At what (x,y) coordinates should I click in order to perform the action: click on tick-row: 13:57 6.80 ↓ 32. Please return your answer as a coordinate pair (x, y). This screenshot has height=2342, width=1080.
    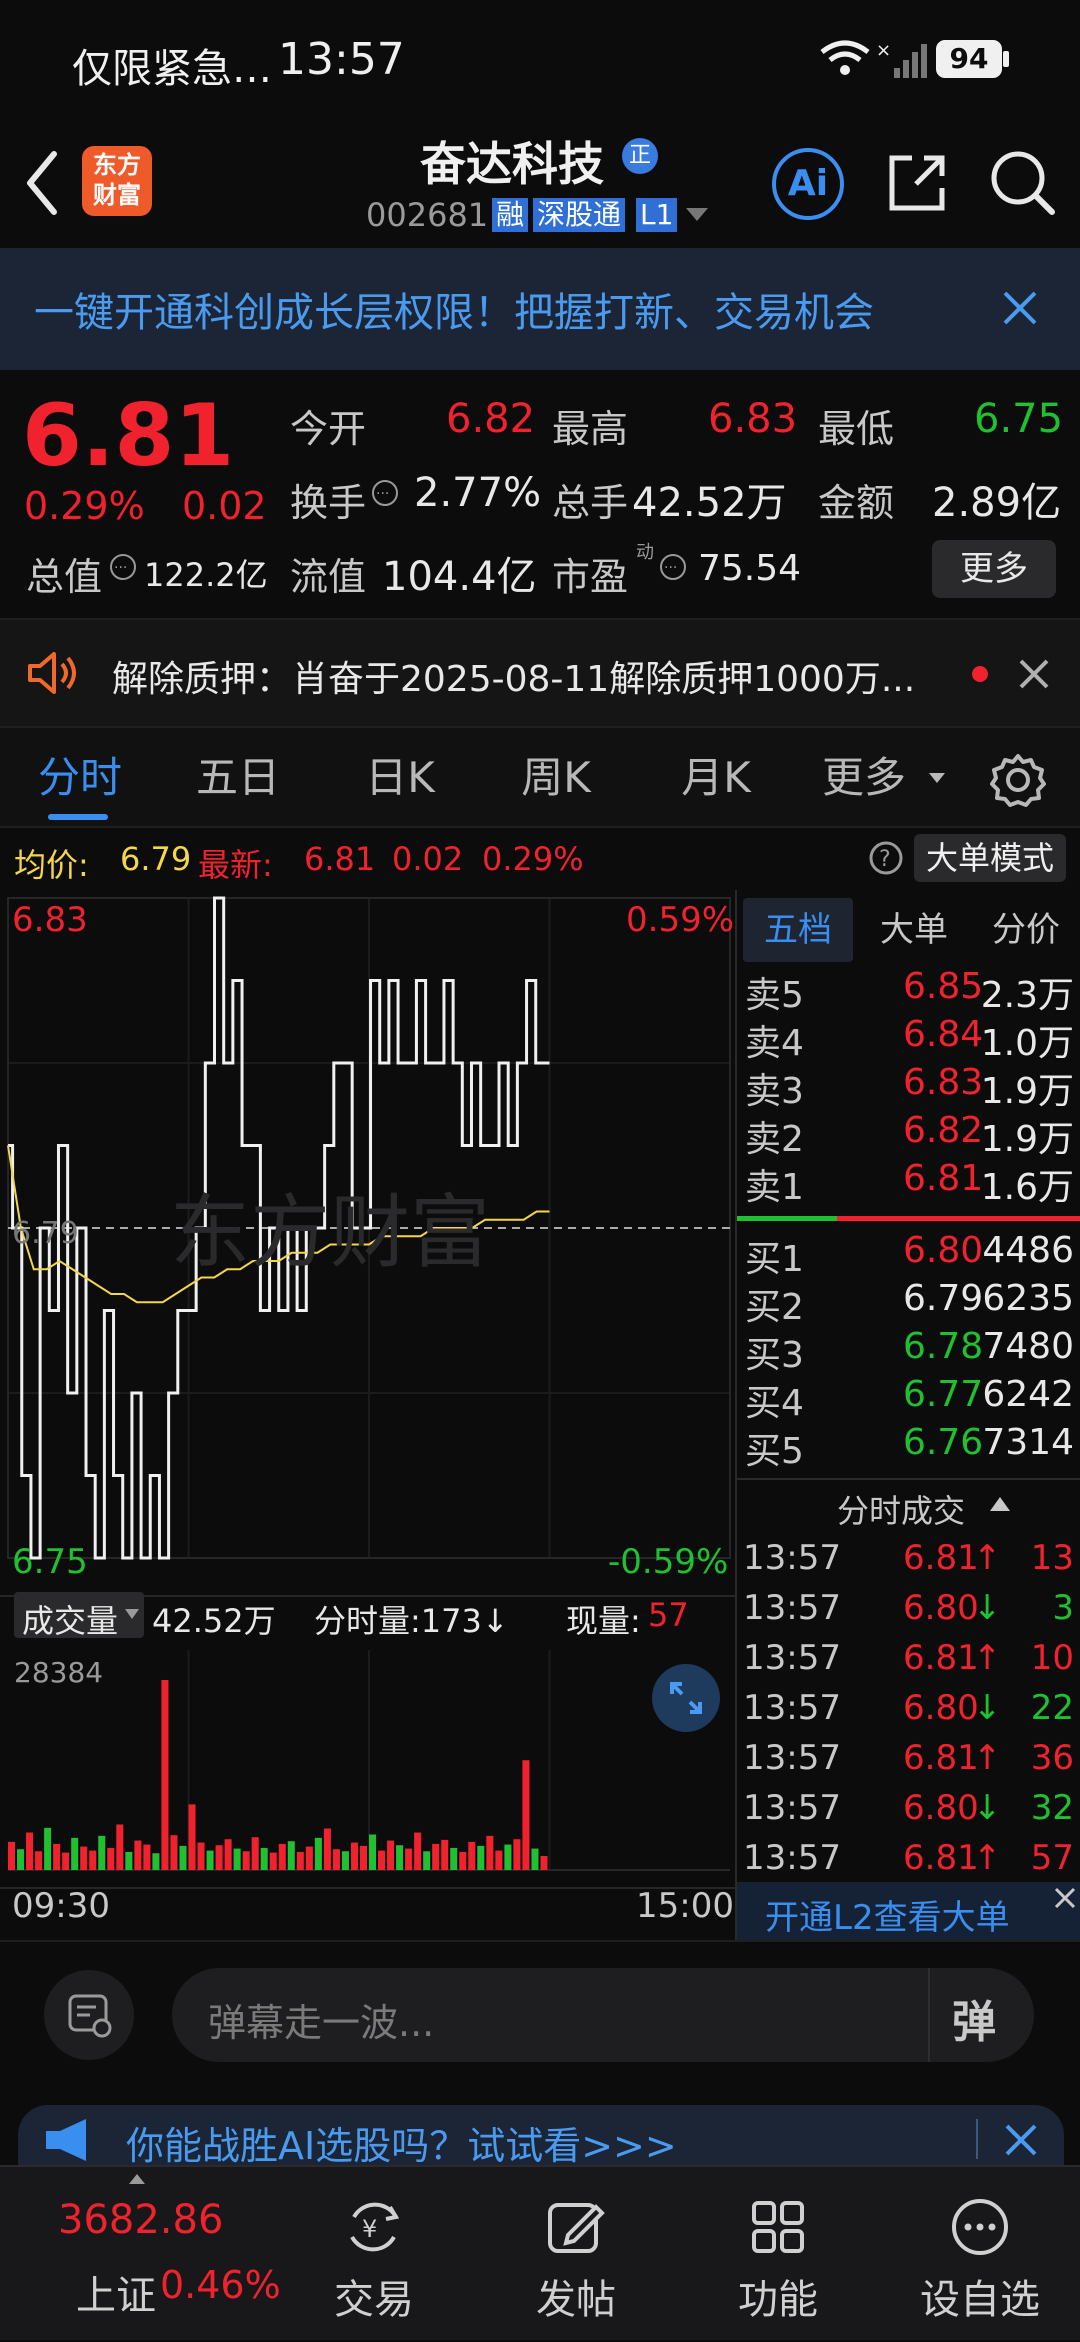
    Looking at the image, I should click on (908, 1813).